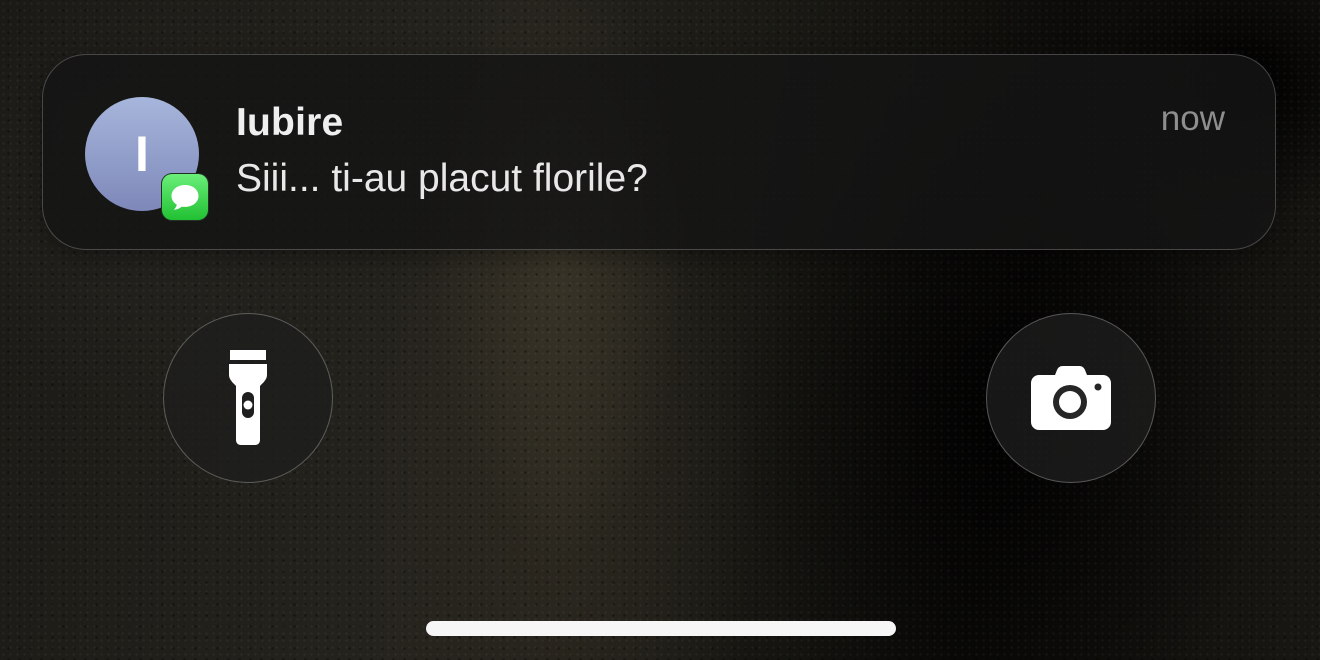 This screenshot has width=1320, height=660. I want to click on notification-time: now, so click(1192, 118).